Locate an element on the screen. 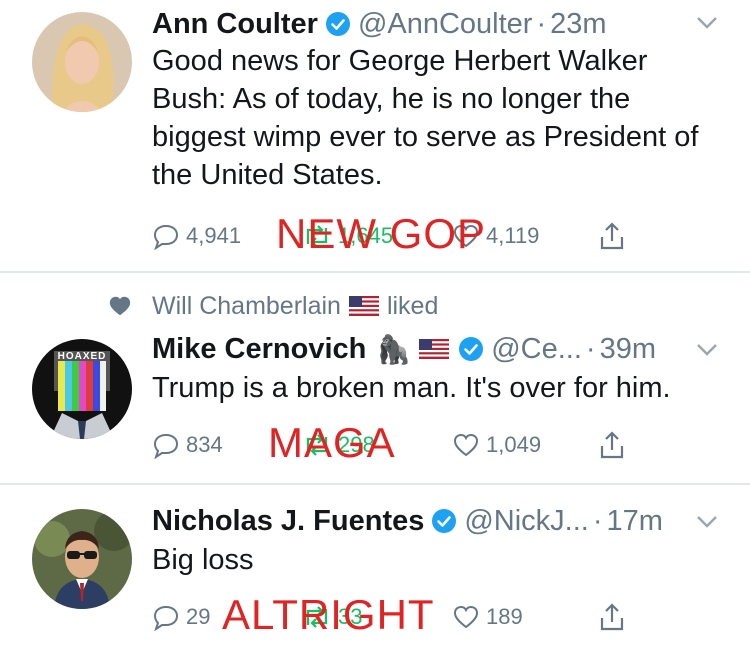  tweet-header: Nicholas J. Fuentes @NickJ... · 17m is located at coordinates (407, 521).